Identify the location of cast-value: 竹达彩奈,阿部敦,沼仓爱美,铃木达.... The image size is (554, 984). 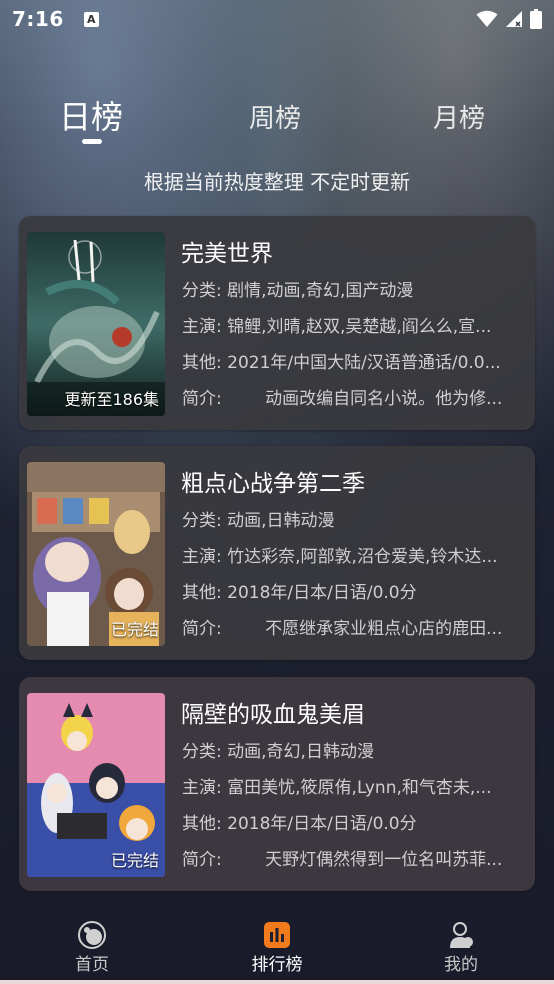
(362, 557).